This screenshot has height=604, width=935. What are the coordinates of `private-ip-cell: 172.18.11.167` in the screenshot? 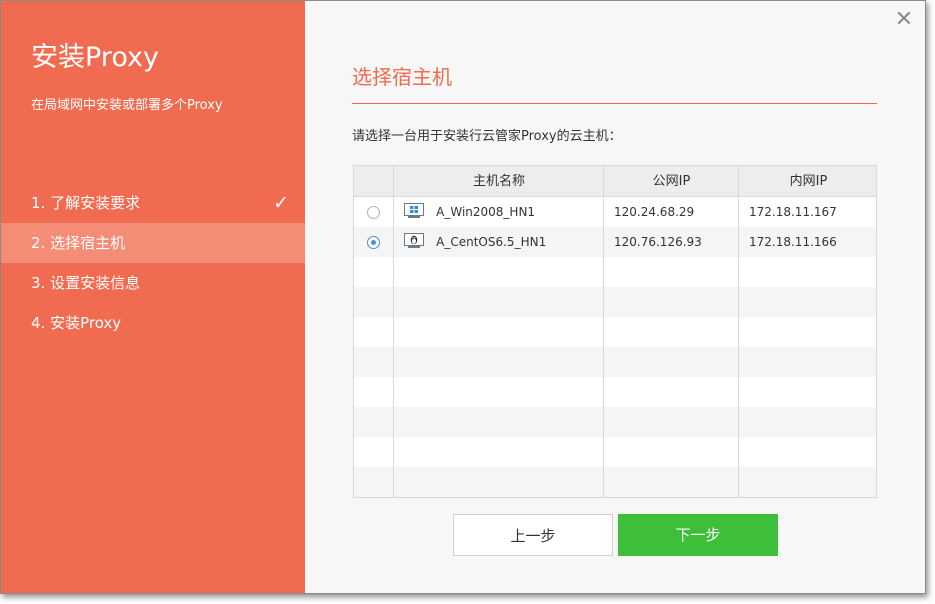 It's located at (793, 212).